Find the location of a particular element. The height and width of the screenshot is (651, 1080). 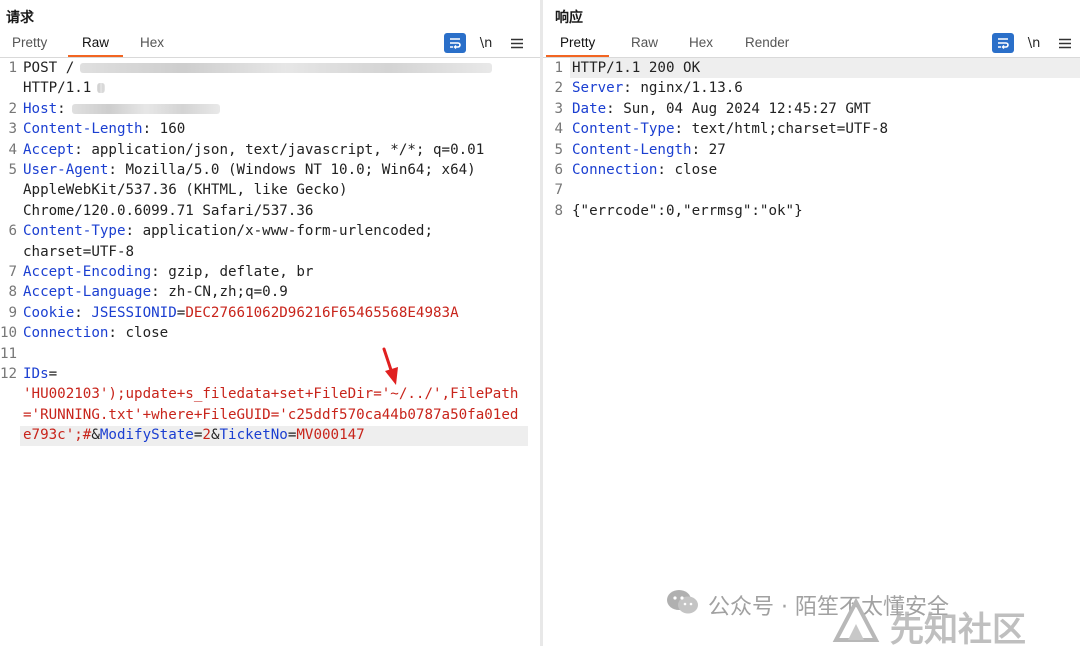

code-text: {"errcode":0,"errmsg":"ok"} is located at coordinates (687, 211).